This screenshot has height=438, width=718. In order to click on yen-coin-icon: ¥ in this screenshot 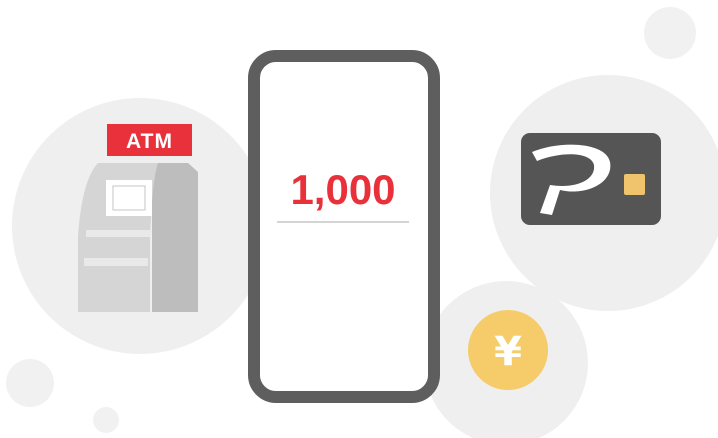, I will do `click(508, 350)`.